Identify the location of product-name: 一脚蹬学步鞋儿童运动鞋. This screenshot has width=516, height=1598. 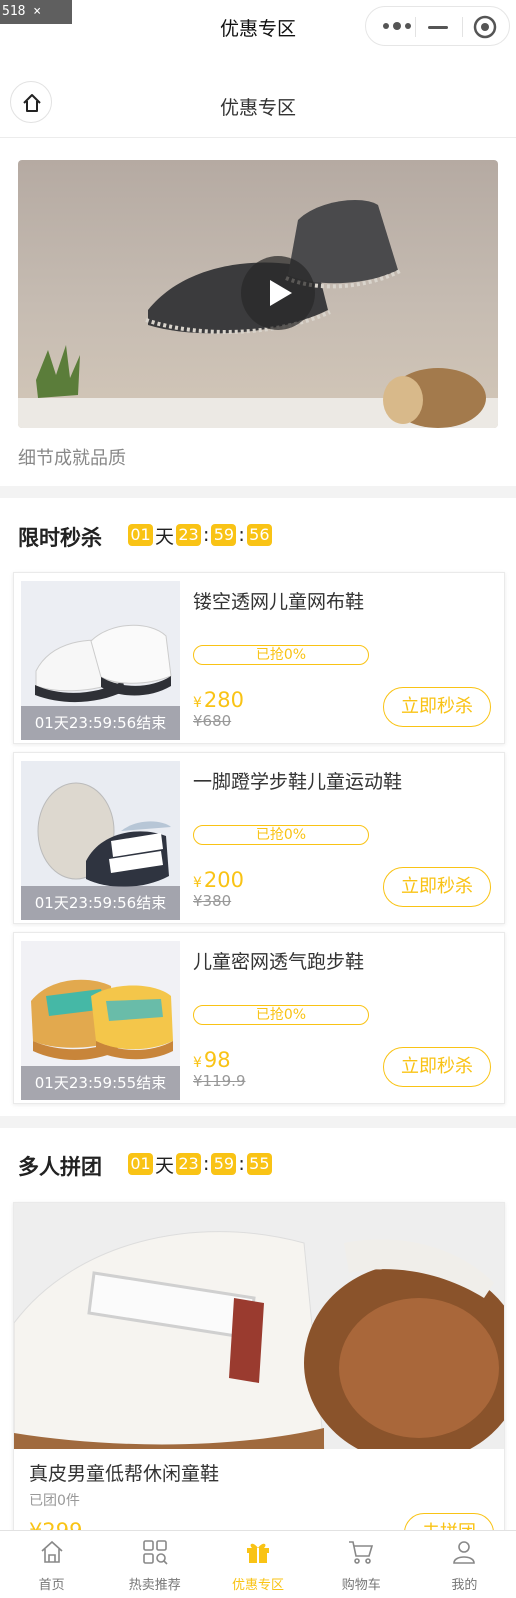
(297, 780).